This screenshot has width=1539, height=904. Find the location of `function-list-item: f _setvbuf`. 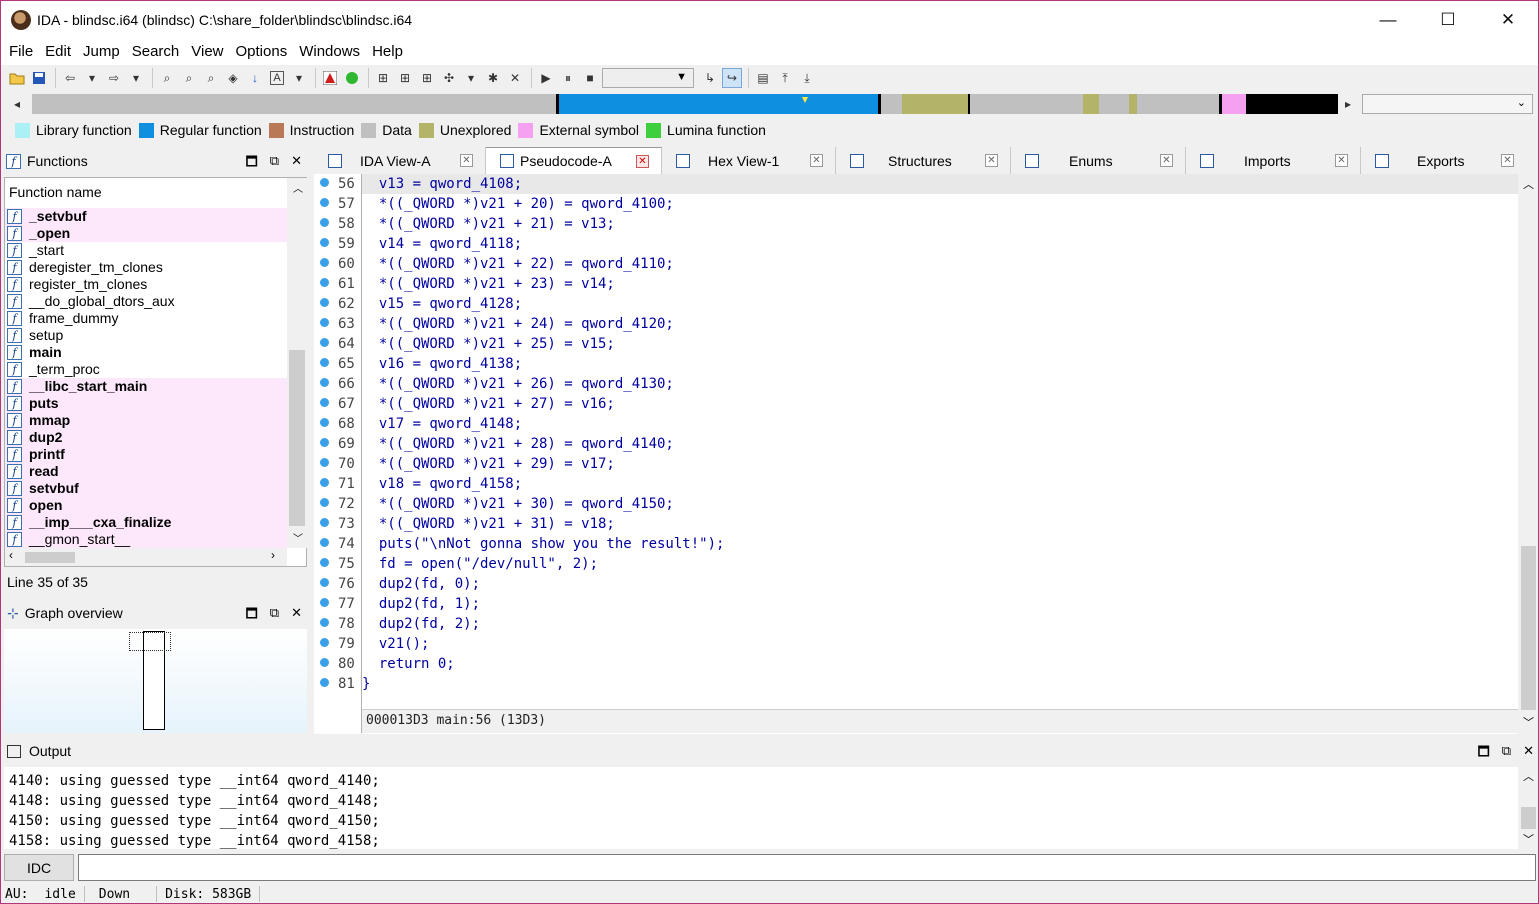

function-list-item: f _setvbuf is located at coordinates (146, 216).